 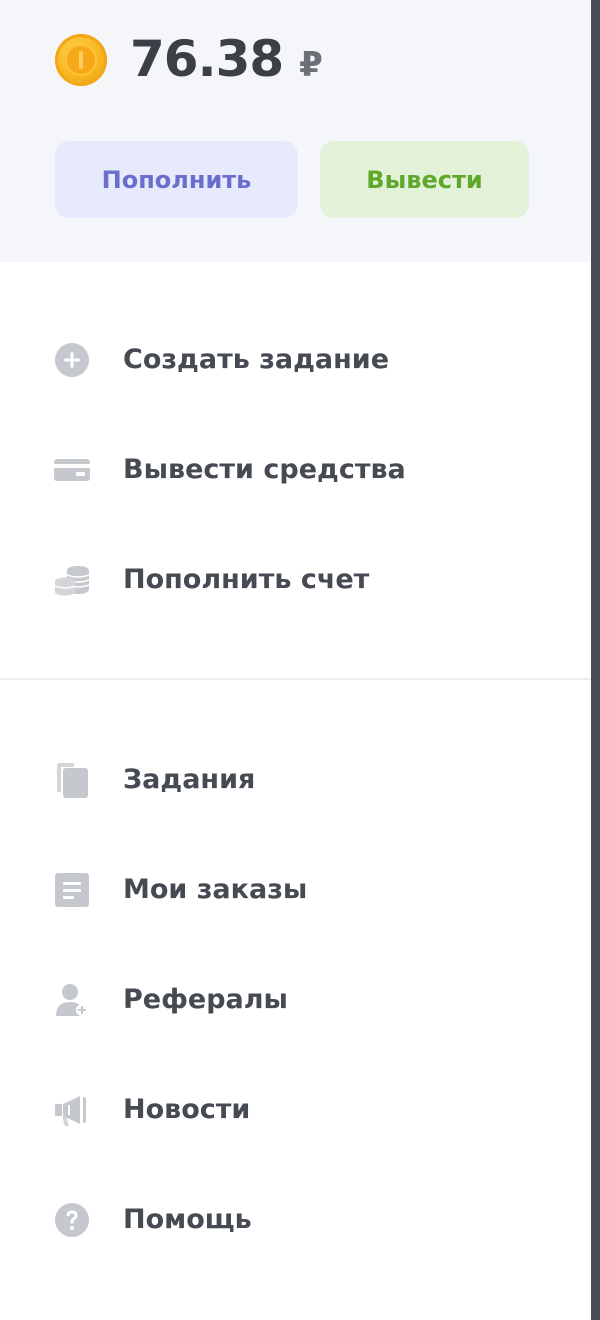 What do you see at coordinates (311, 65) in the screenshot?
I see `balance-currency: ₽` at bounding box center [311, 65].